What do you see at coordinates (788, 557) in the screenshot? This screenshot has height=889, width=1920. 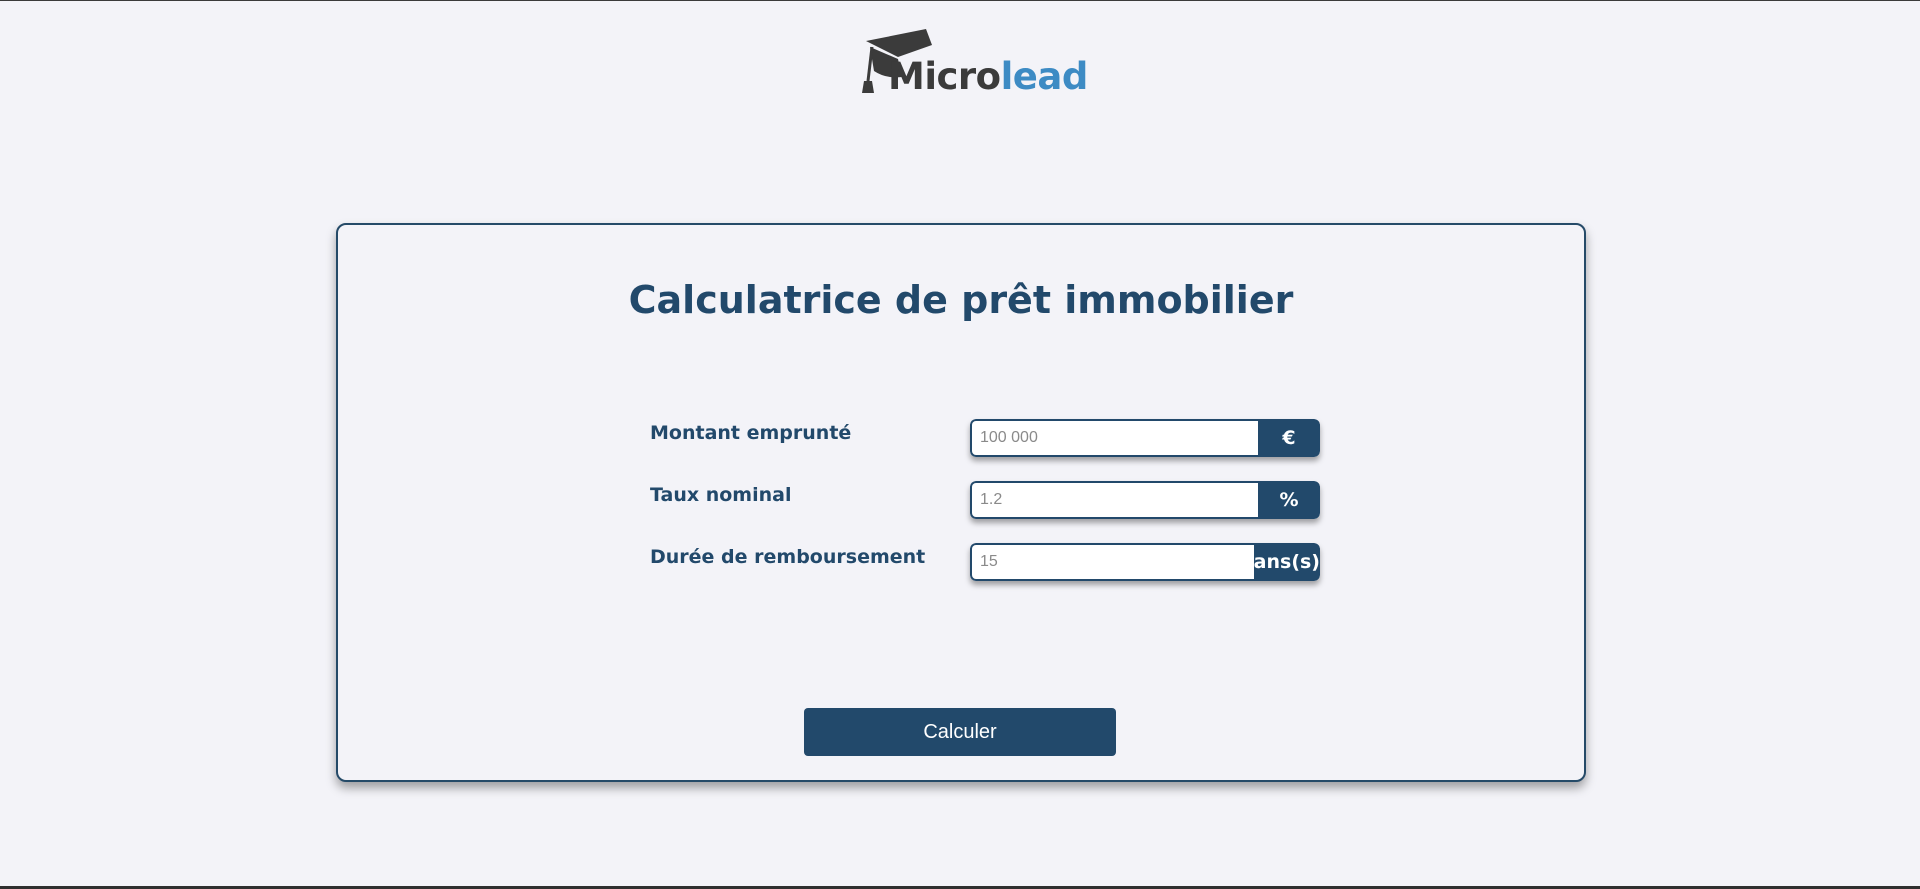 I see `duration-label: Durée de remboursement` at bounding box center [788, 557].